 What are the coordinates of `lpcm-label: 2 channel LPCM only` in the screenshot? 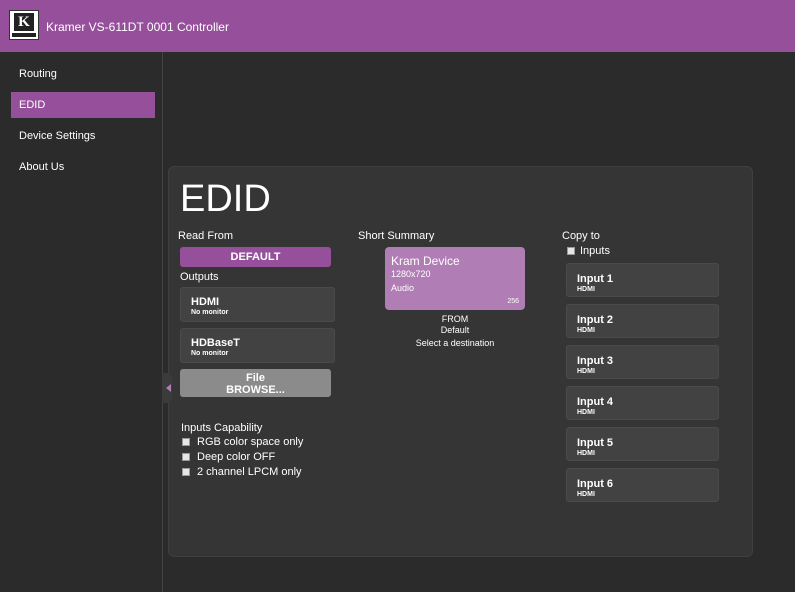 It's located at (249, 472).